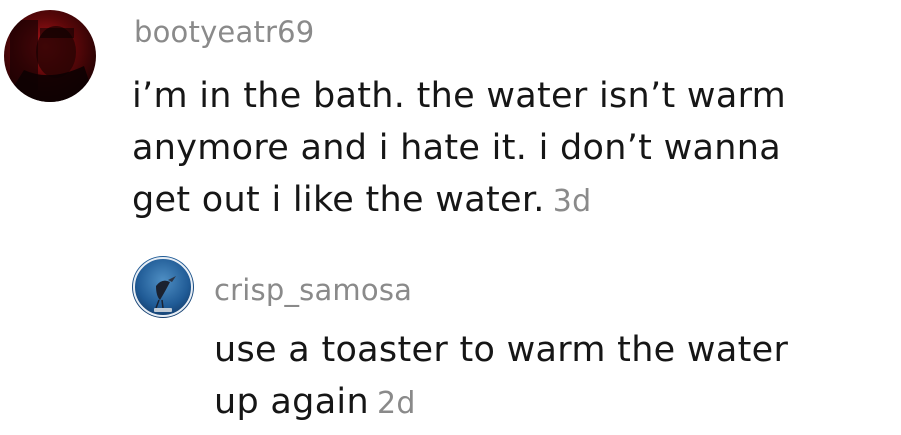 This screenshot has width=901, height=435. I want to click on comment-line-last: up again 2d, so click(501, 403).